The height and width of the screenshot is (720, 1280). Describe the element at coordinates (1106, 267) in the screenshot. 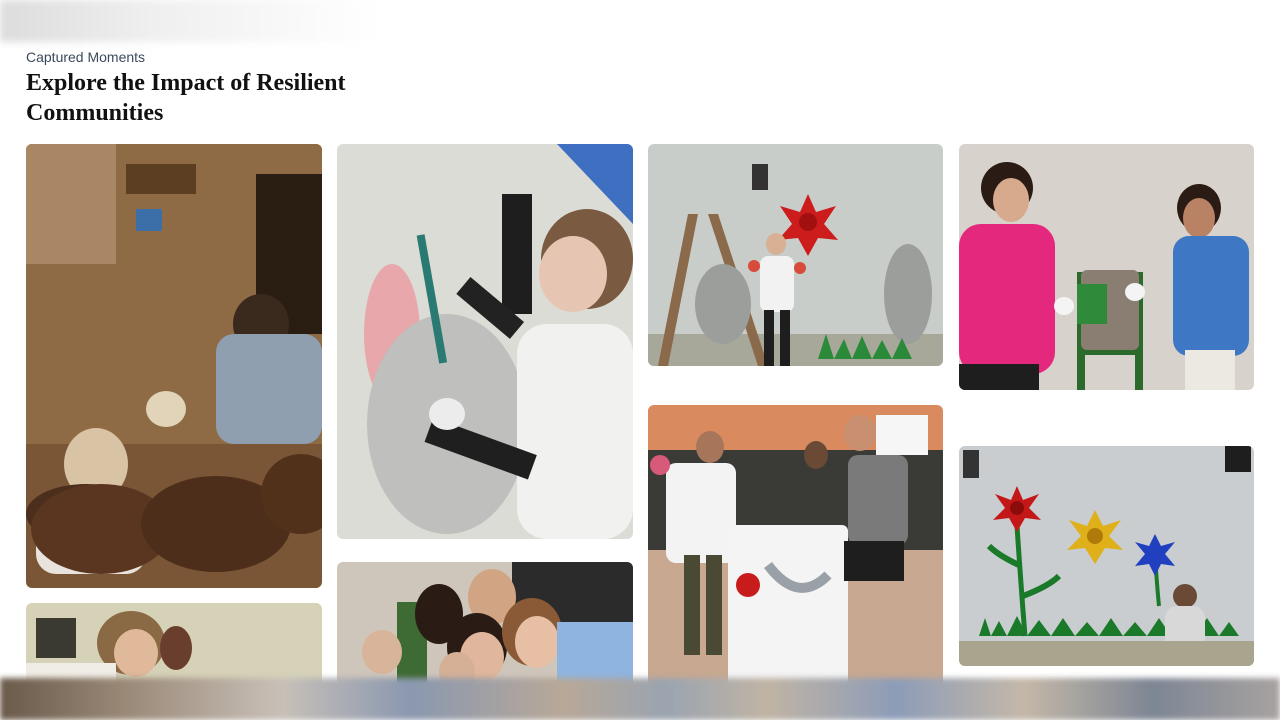

I see `gallery-photo-volunteers-painting-stand` at that location.